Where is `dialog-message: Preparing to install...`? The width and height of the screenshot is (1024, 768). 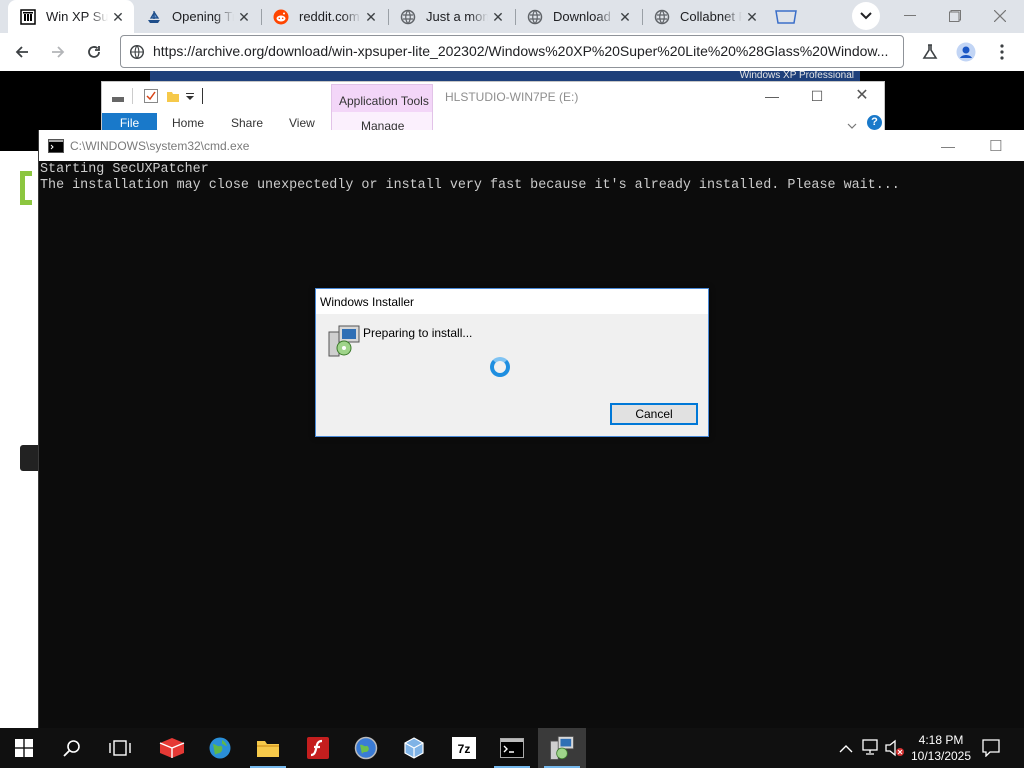 dialog-message: Preparing to install... is located at coordinates (418, 333).